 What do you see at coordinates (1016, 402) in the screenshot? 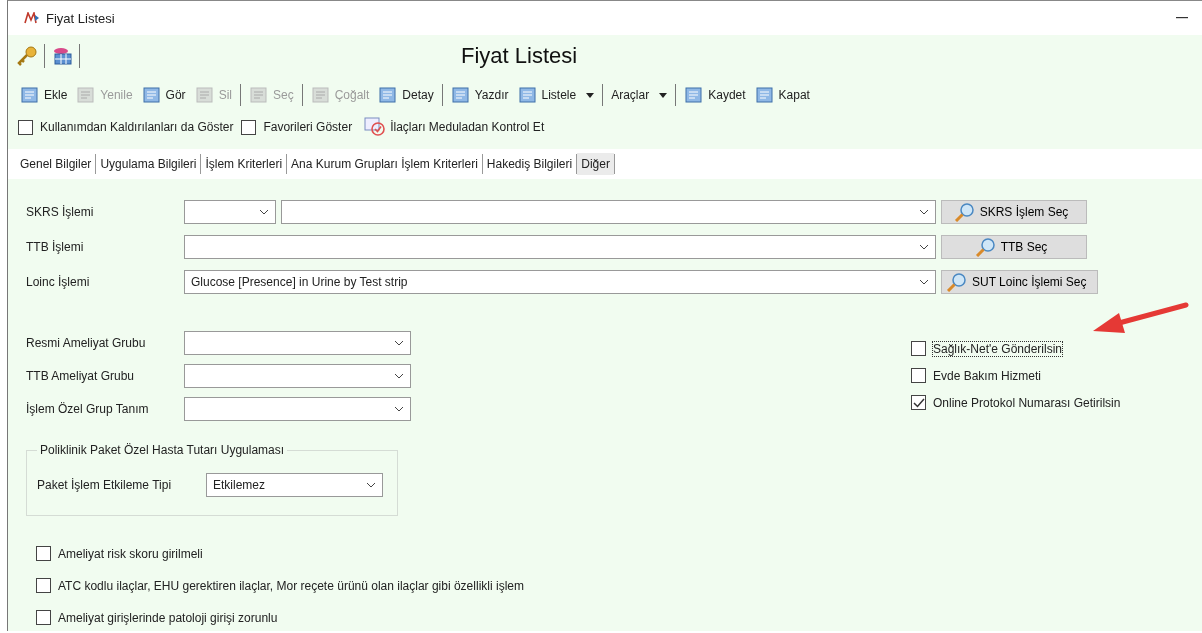
I see `option-checkbox: Online Protokol Numarası Getirilsin` at bounding box center [1016, 402].